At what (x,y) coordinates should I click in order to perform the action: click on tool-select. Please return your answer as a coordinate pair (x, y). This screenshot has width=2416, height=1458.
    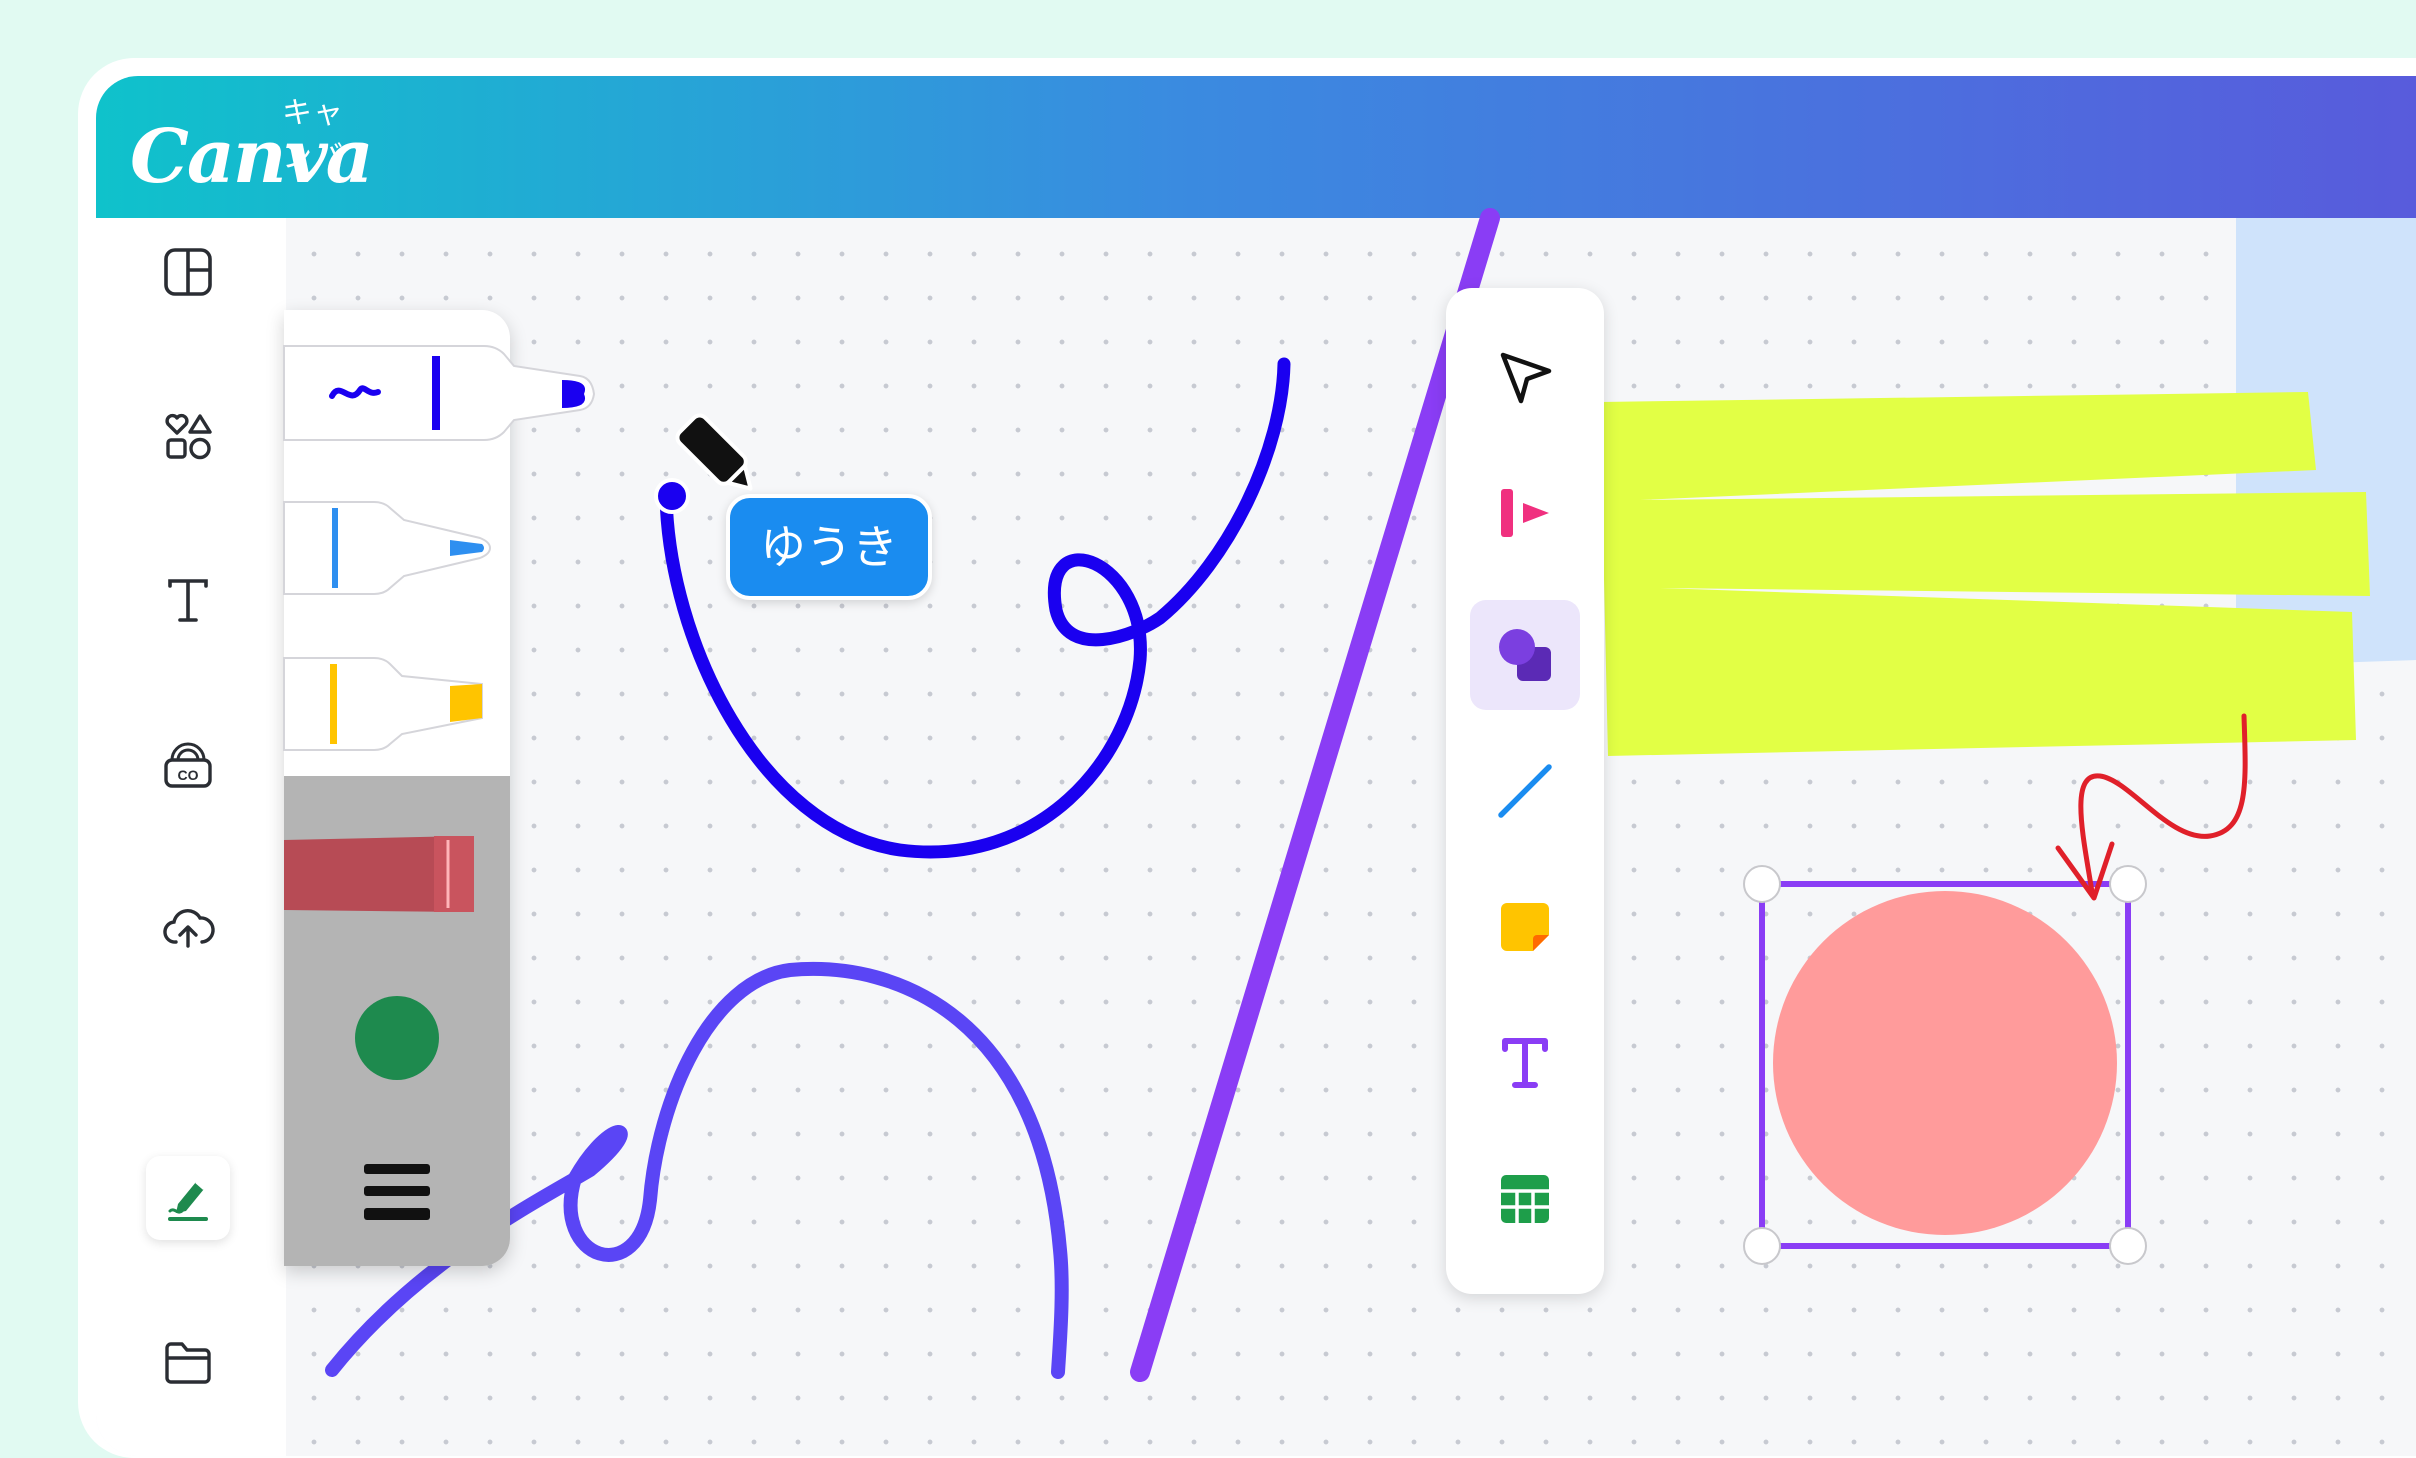
    Looking at the image, I should click on (1525, 377).